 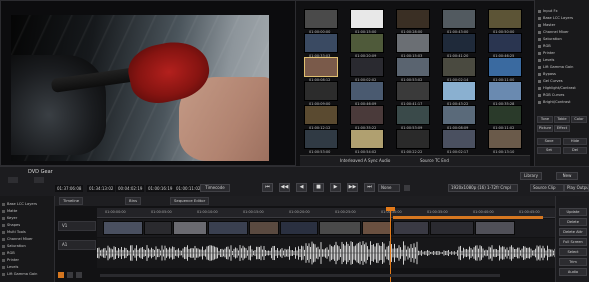 What do you see at coordinates (11, 253) in the screenshot?
I see `left-effect-item: RGB` at bounding box center [11, 253].